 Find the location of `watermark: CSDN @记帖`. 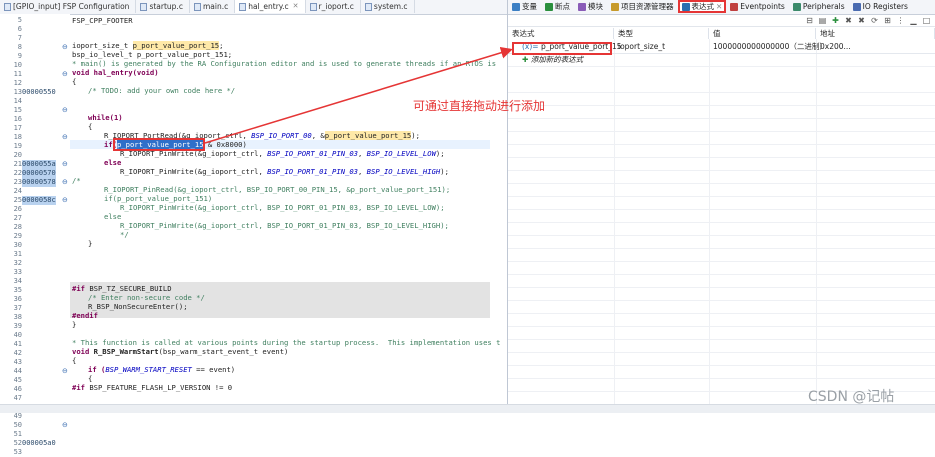

watermark: CSDN @记帖 is located at coordinates (851, 397).